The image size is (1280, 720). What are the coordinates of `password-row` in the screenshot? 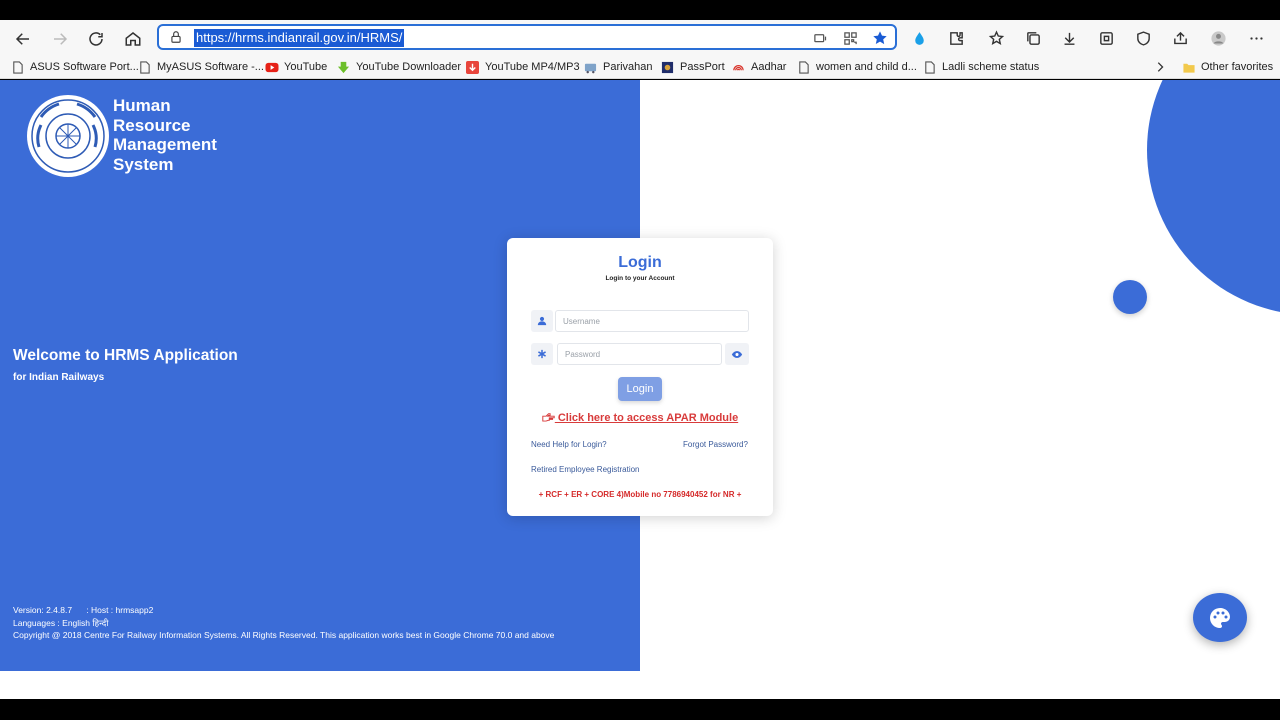 It's located at (640, 354).